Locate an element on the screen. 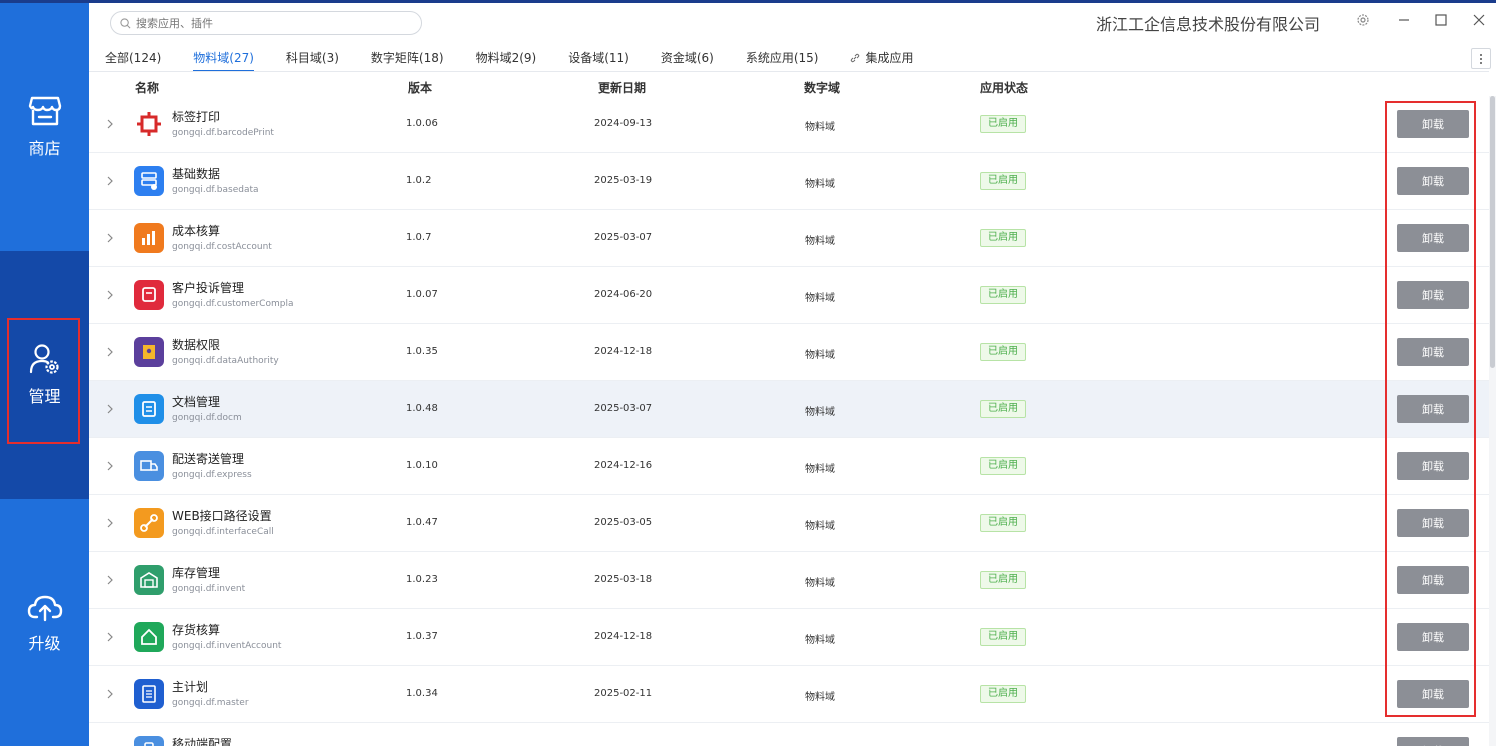  tab-material: 物料域(27) is located at coordinates (223, 61).